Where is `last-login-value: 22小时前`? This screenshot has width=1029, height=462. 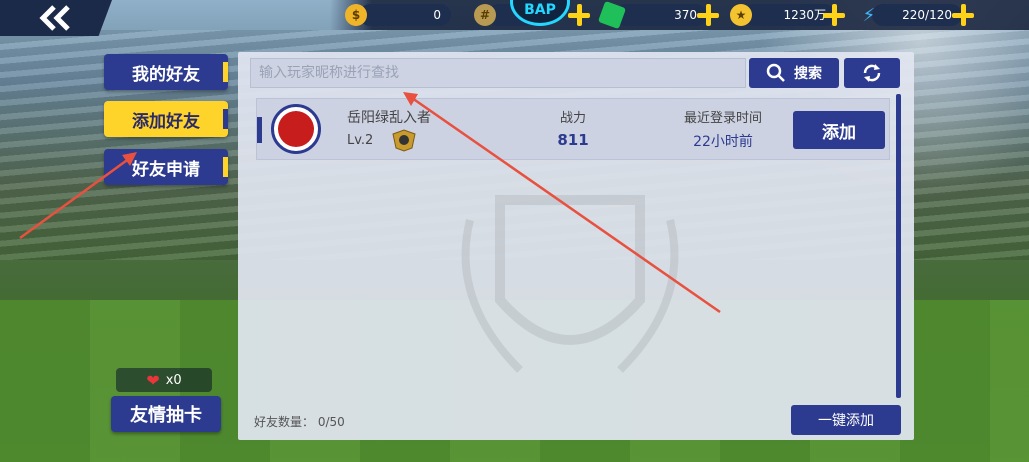
last-login-value: 22小时前 is located at coordinates (723, 142).